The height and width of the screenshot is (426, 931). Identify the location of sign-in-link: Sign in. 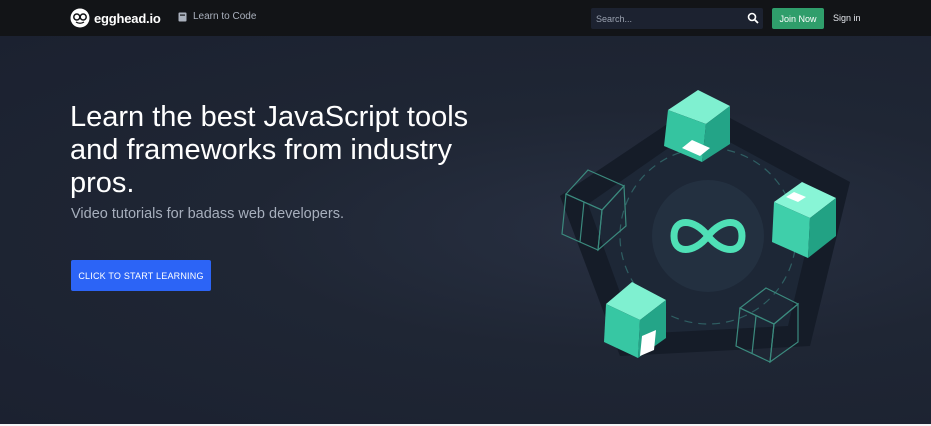
(847, 18).